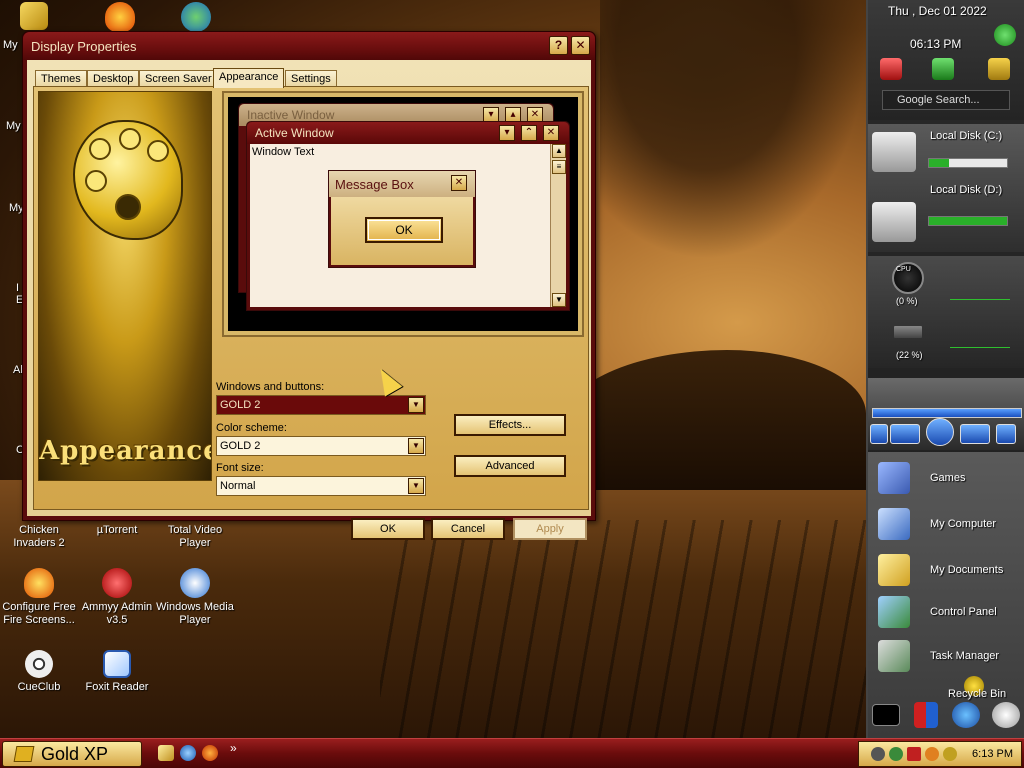  Describe the element at coordinates (992, 754) in the screenshot. I see `taskbar-clock: 6:13 PM` at that location.